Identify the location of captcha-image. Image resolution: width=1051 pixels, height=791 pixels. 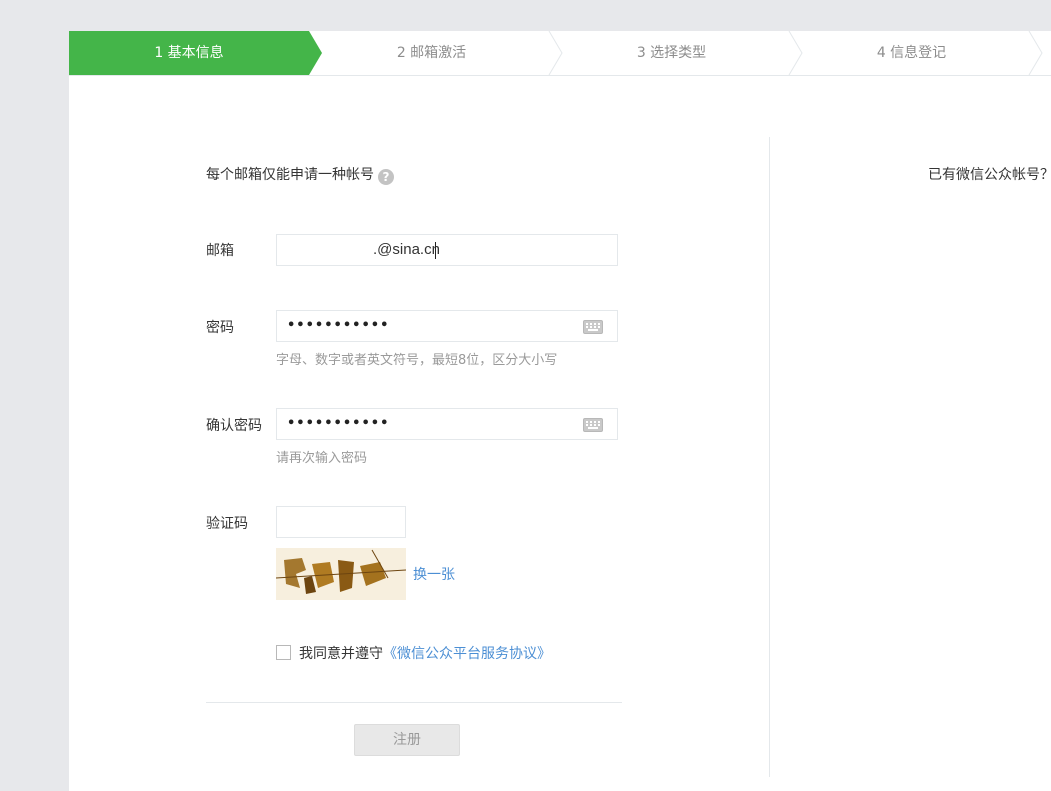
(341, 574).